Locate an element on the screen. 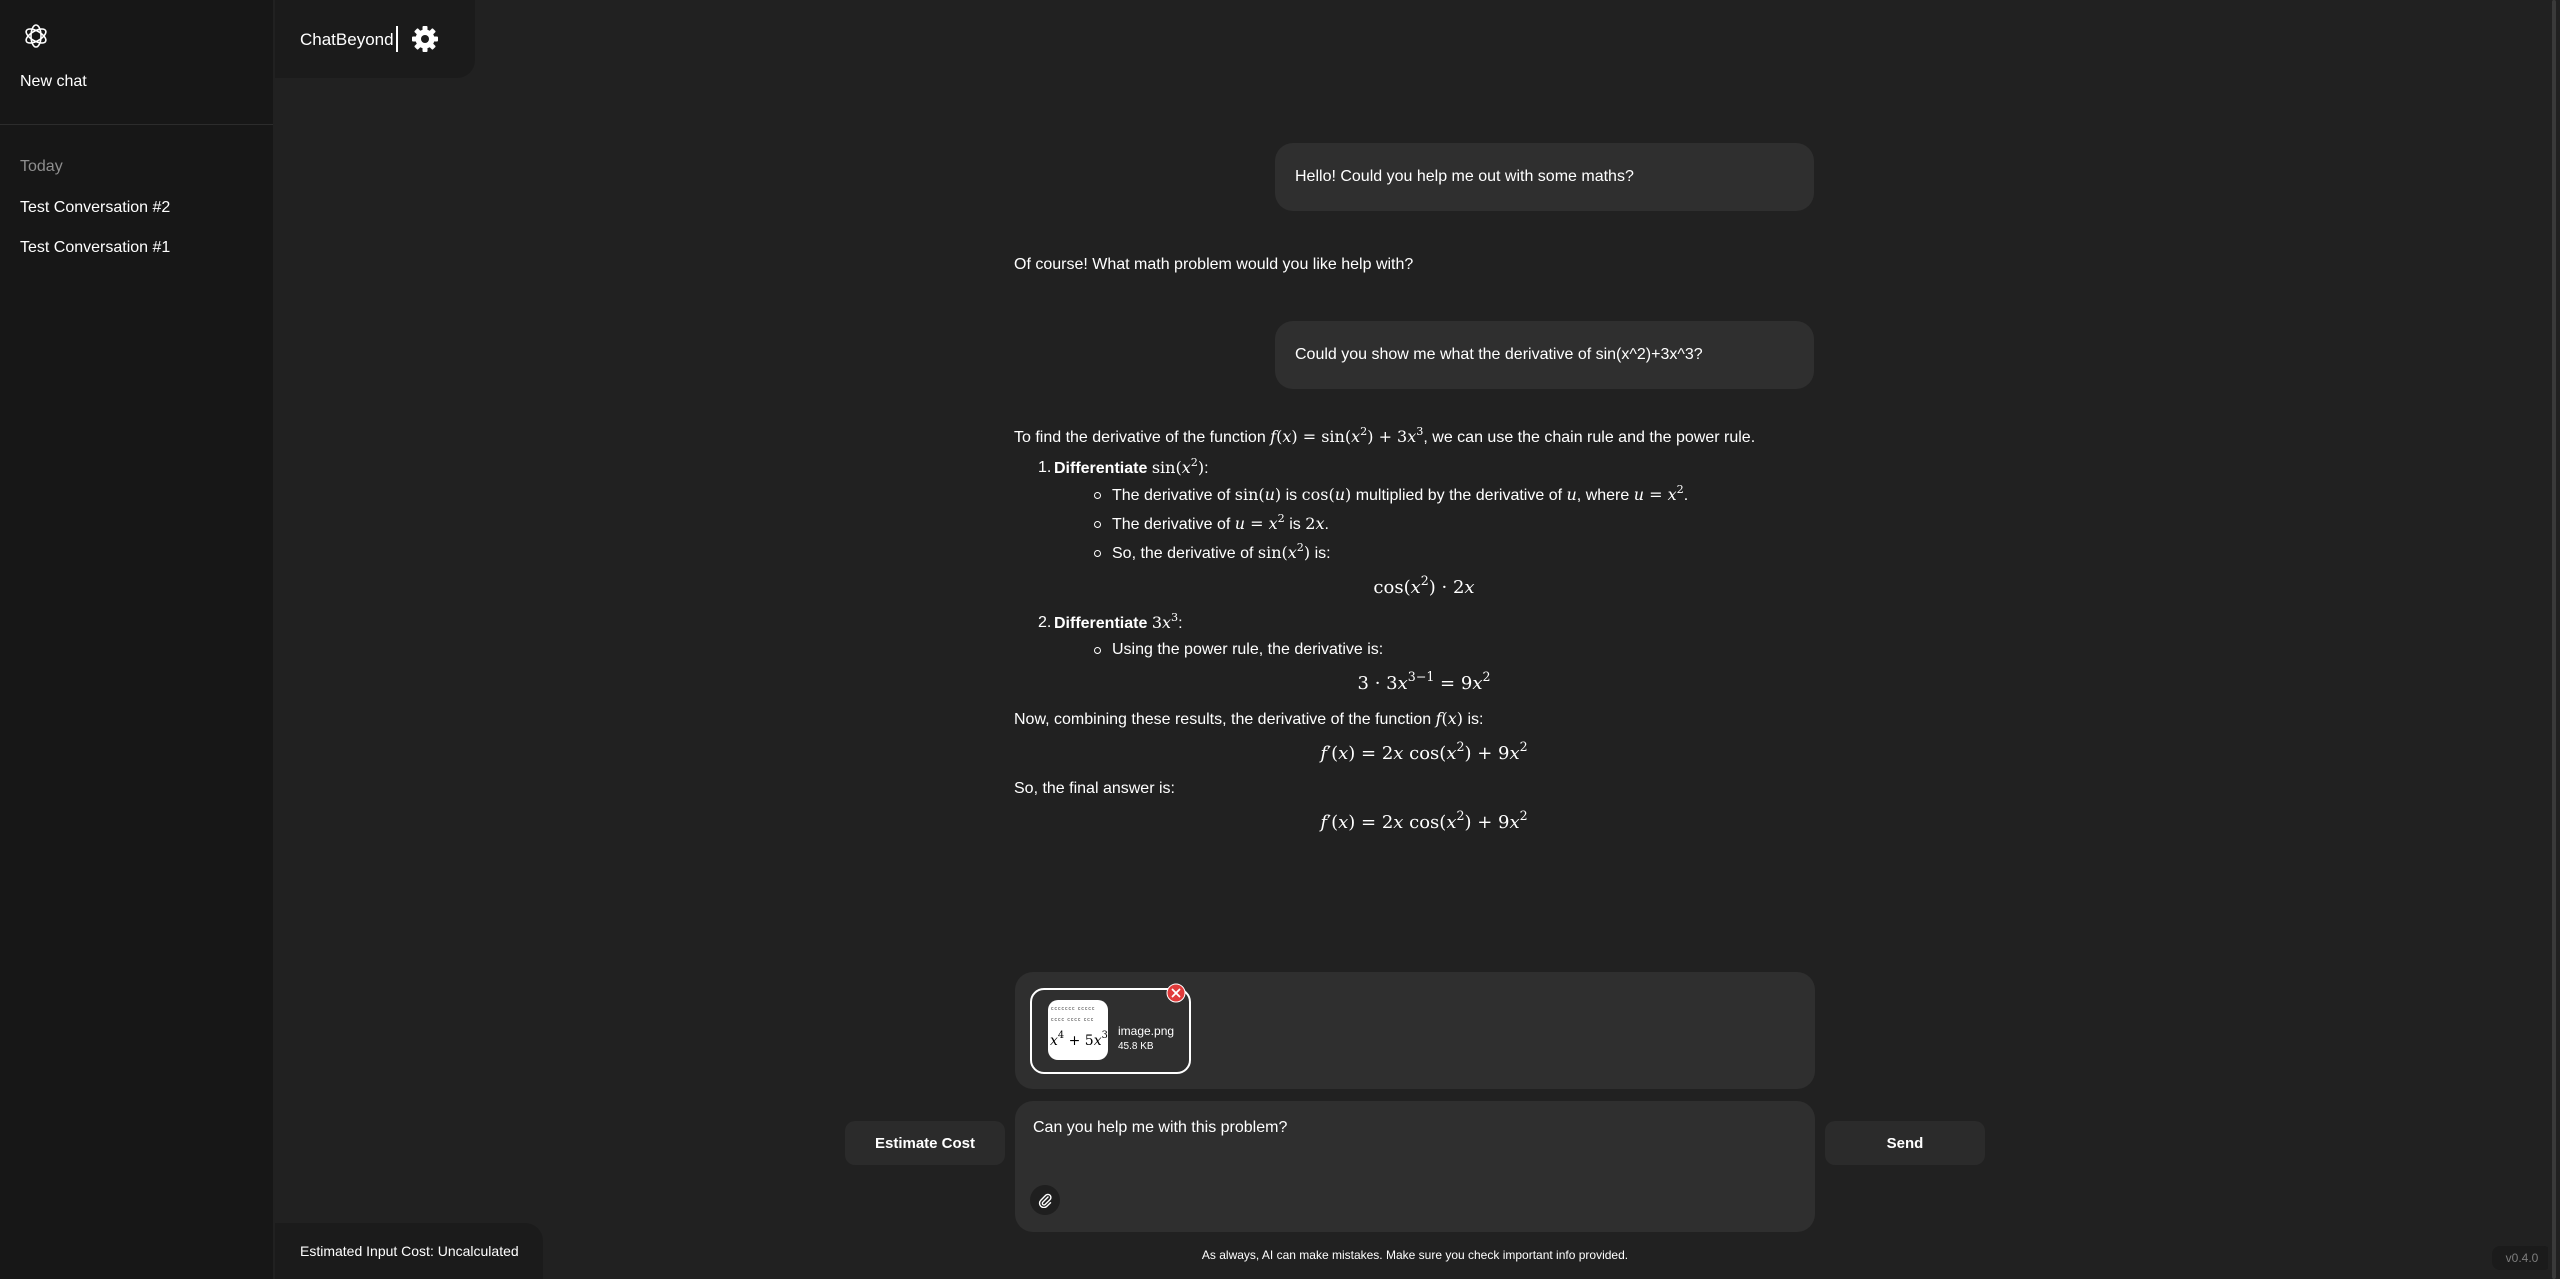  logo-icon is located at coordinates (36, 36).